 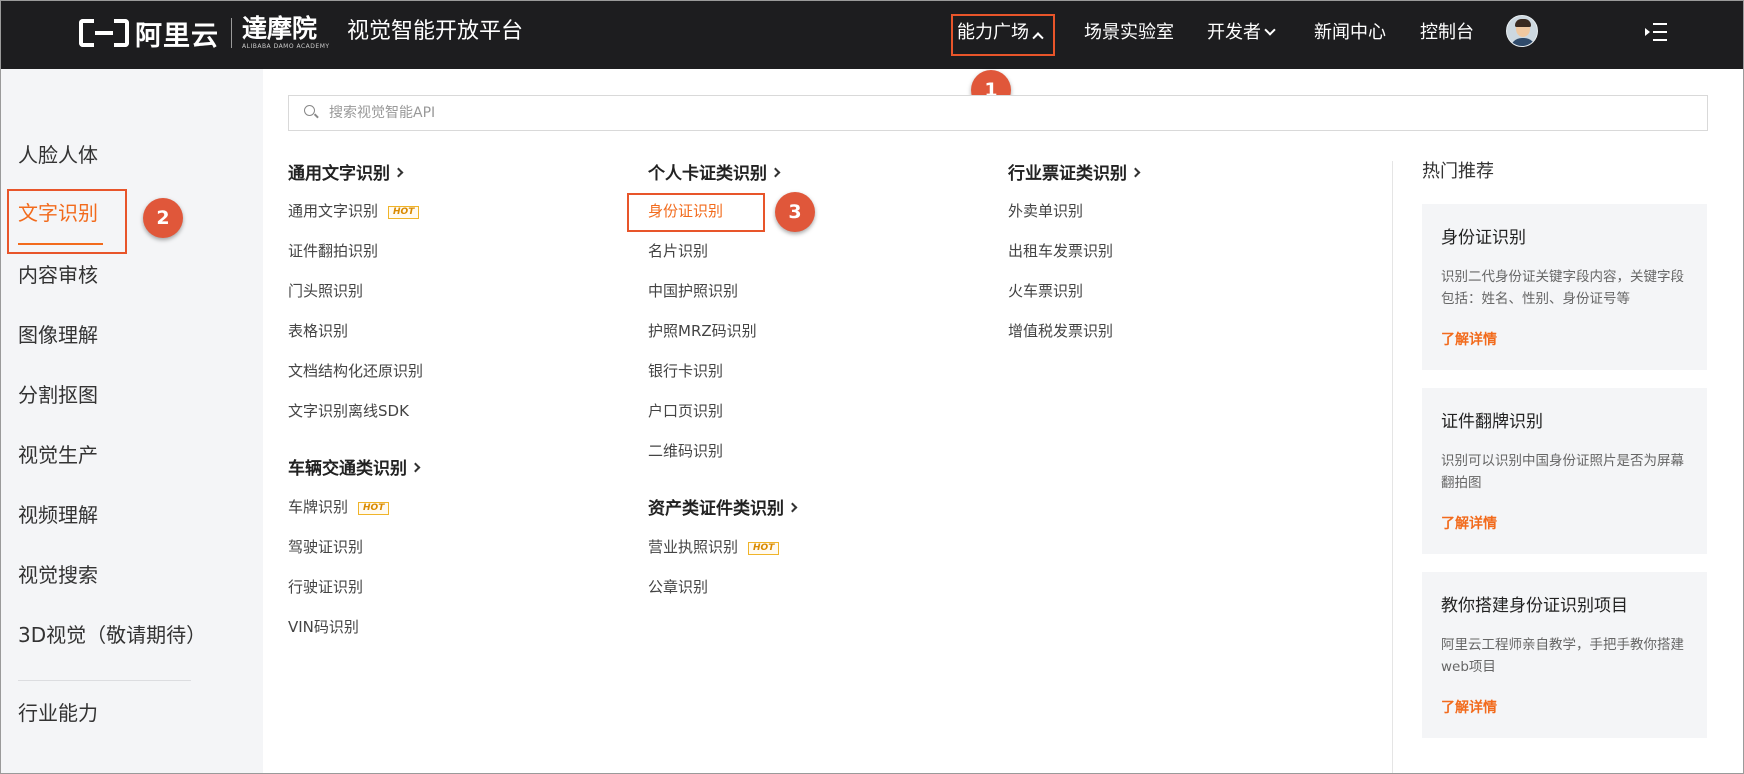 I want to click on damo-logo-subtext: ALIBABA DAMO ACADEMY, so click(x=286, y=46).